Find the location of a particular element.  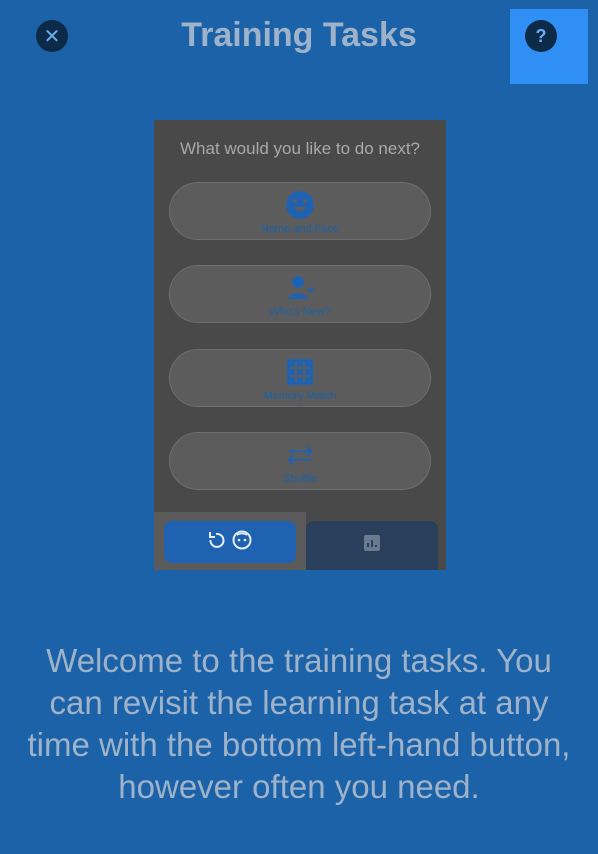

revisit-learning-icon is located at coordinates (230, 542).